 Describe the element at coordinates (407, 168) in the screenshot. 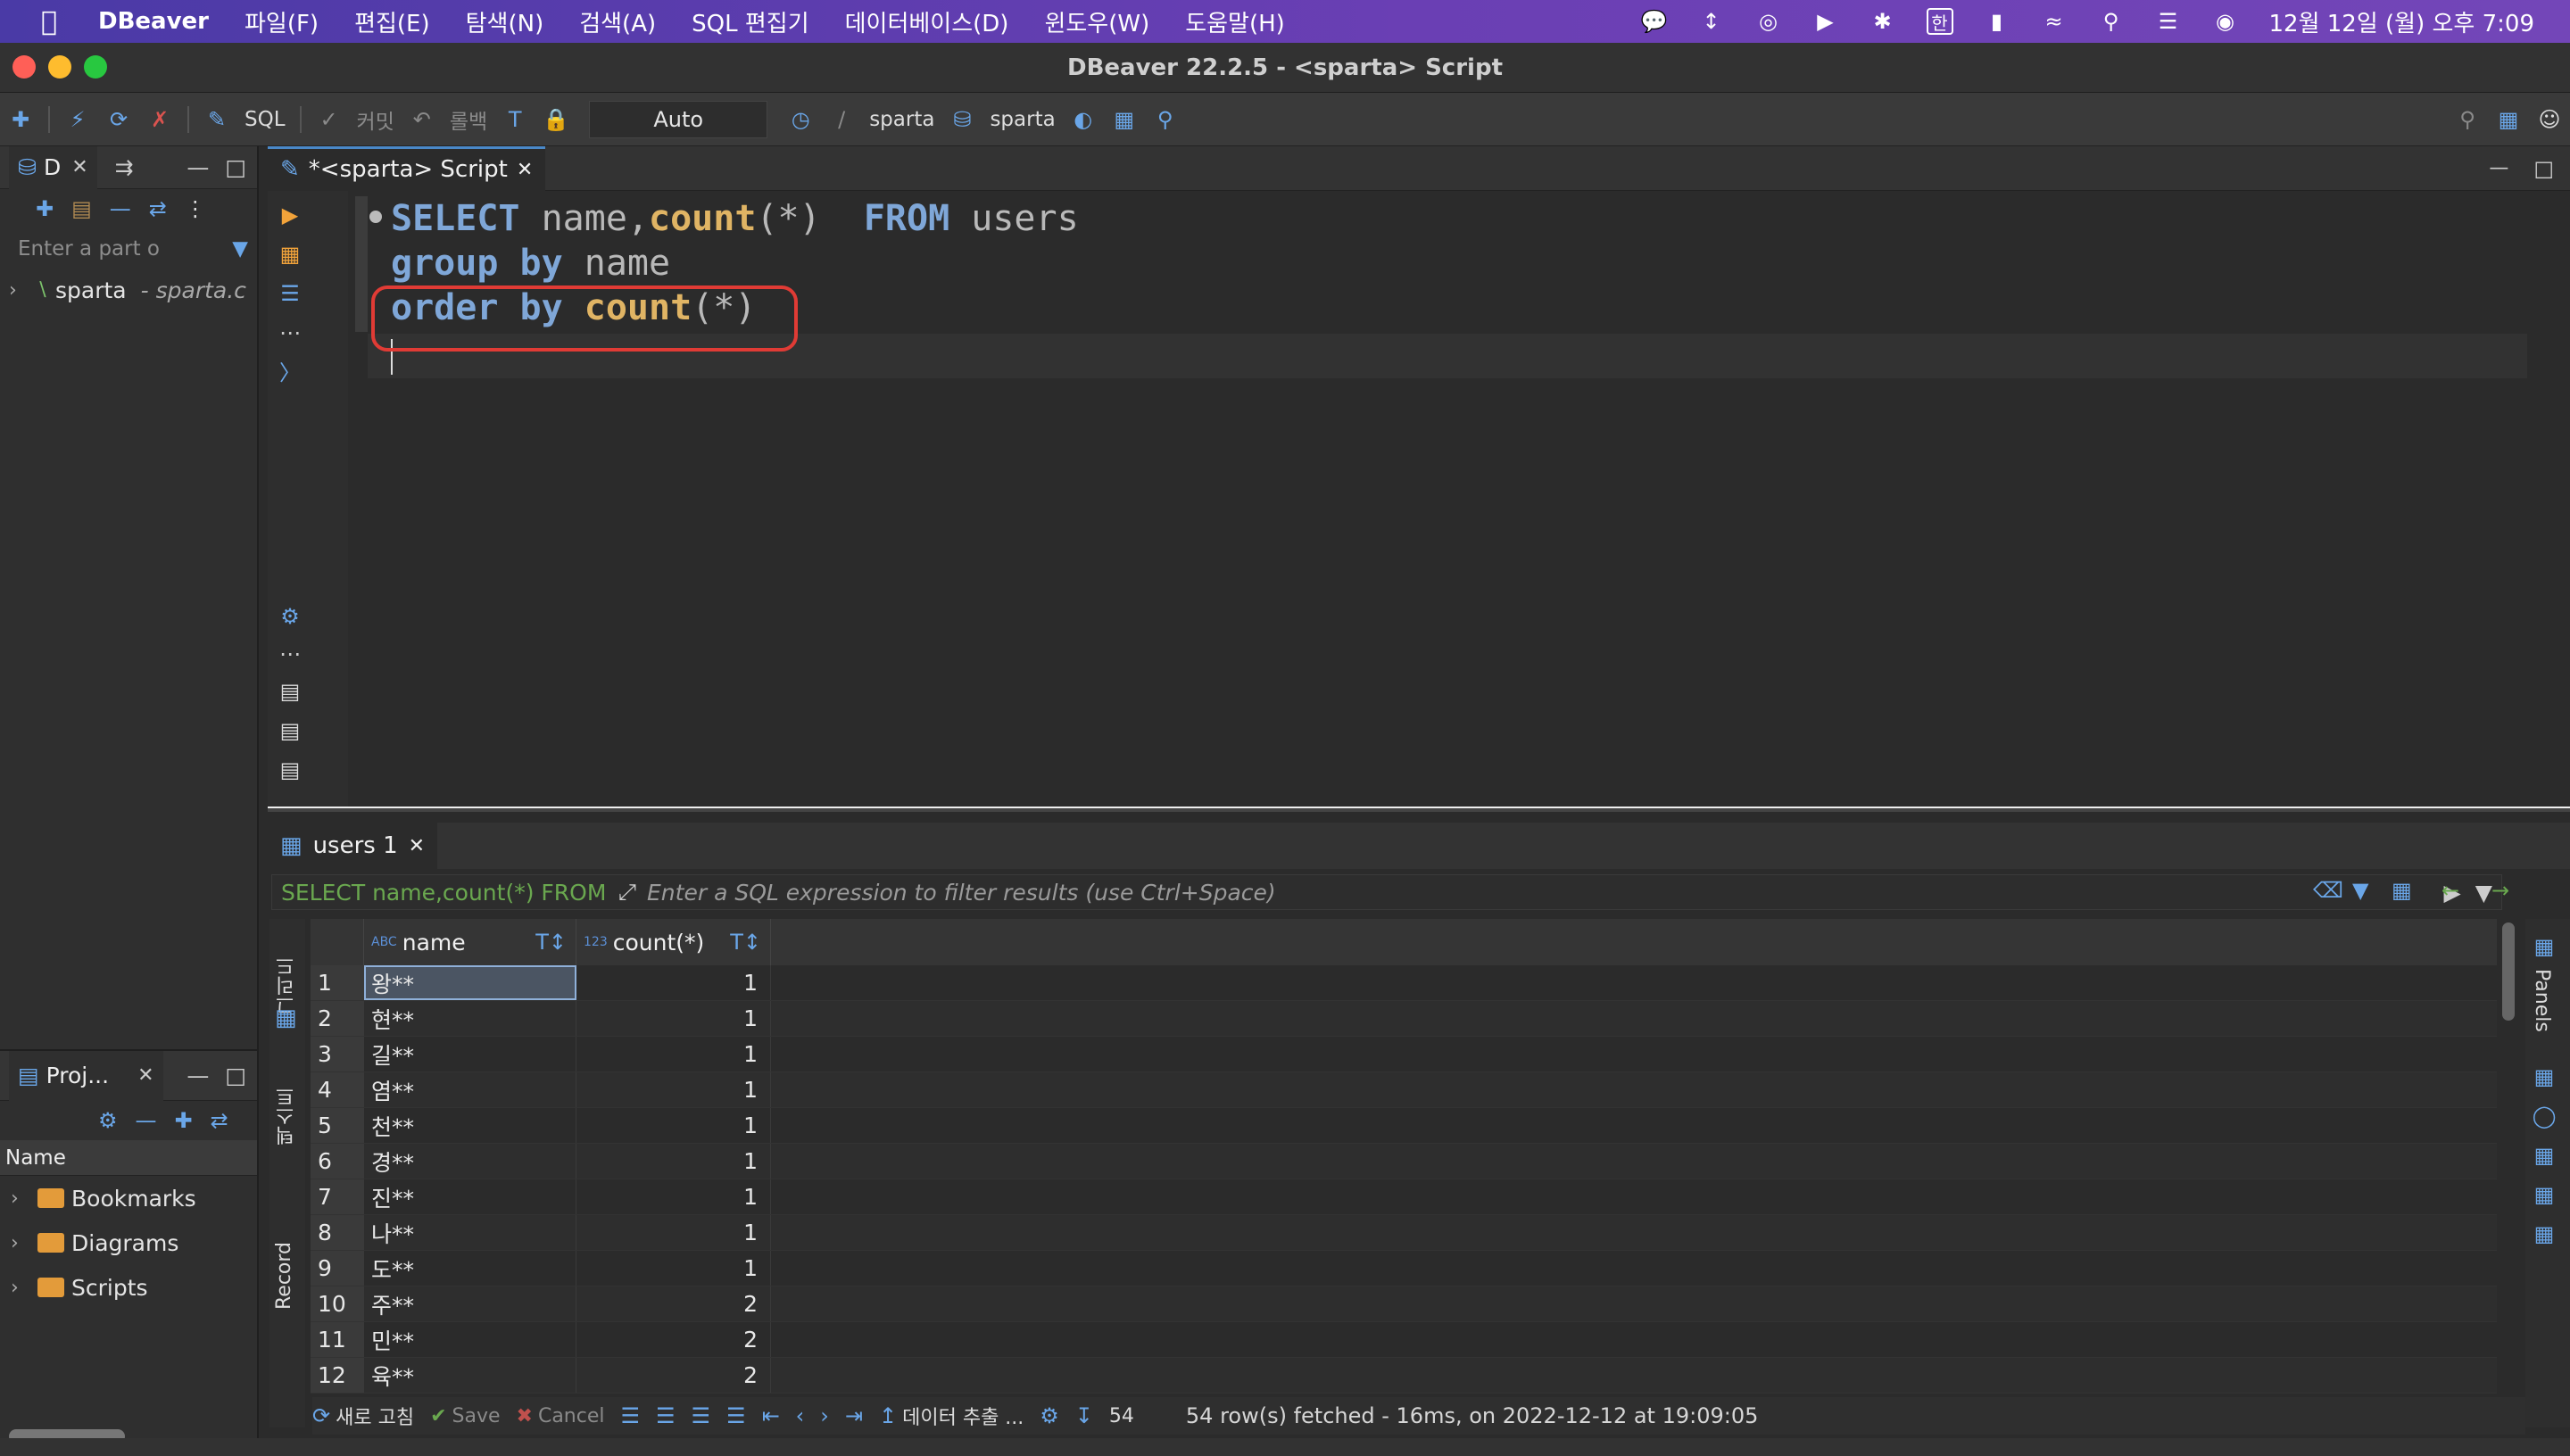

I see `tab-sparta-script: ✎ *<sparta> Script ✕` at that location.